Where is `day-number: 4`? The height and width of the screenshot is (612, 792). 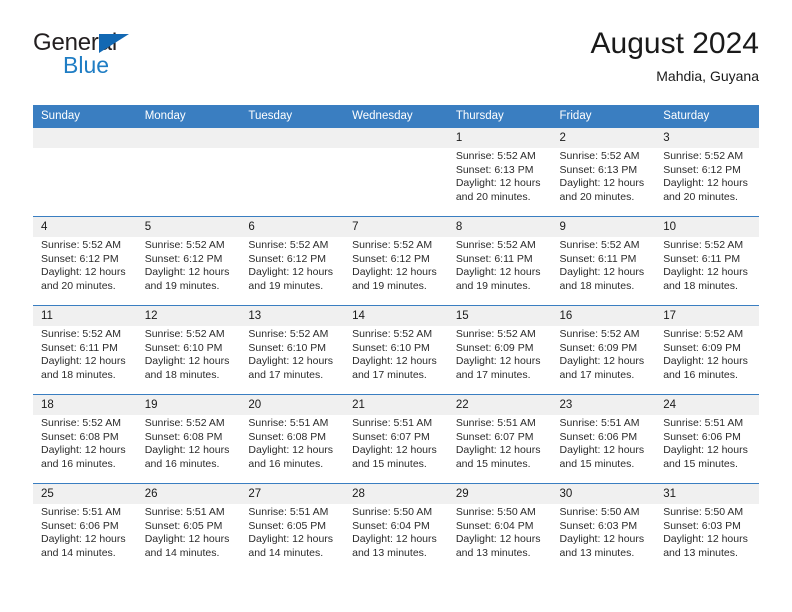 day-number: 4 is located at coordinates (85, 227).